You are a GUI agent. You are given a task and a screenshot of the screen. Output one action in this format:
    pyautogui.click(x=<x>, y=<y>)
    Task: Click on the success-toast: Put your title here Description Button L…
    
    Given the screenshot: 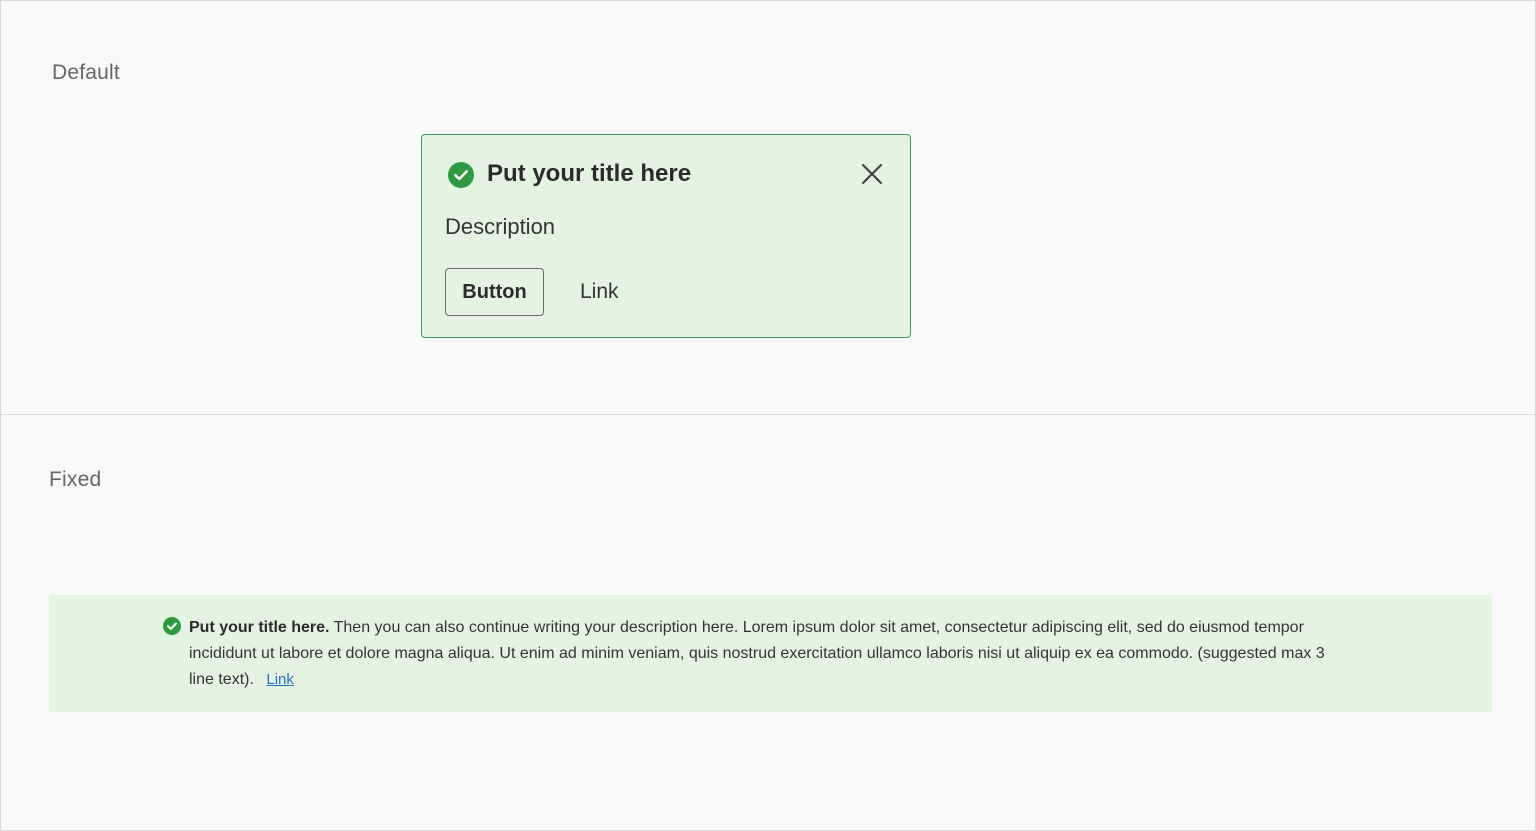 What is the action you would take?
    pyautogui.click(x=666, y=236)
    